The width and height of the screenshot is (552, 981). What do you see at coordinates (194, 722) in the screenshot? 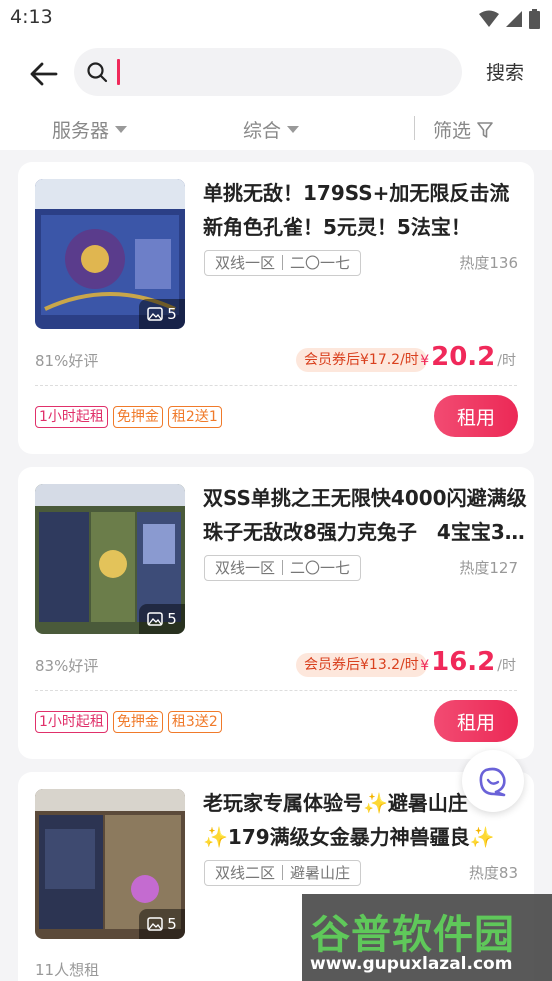
I see `tag-bonus: 租3送2` at bounding box center [194, 722].